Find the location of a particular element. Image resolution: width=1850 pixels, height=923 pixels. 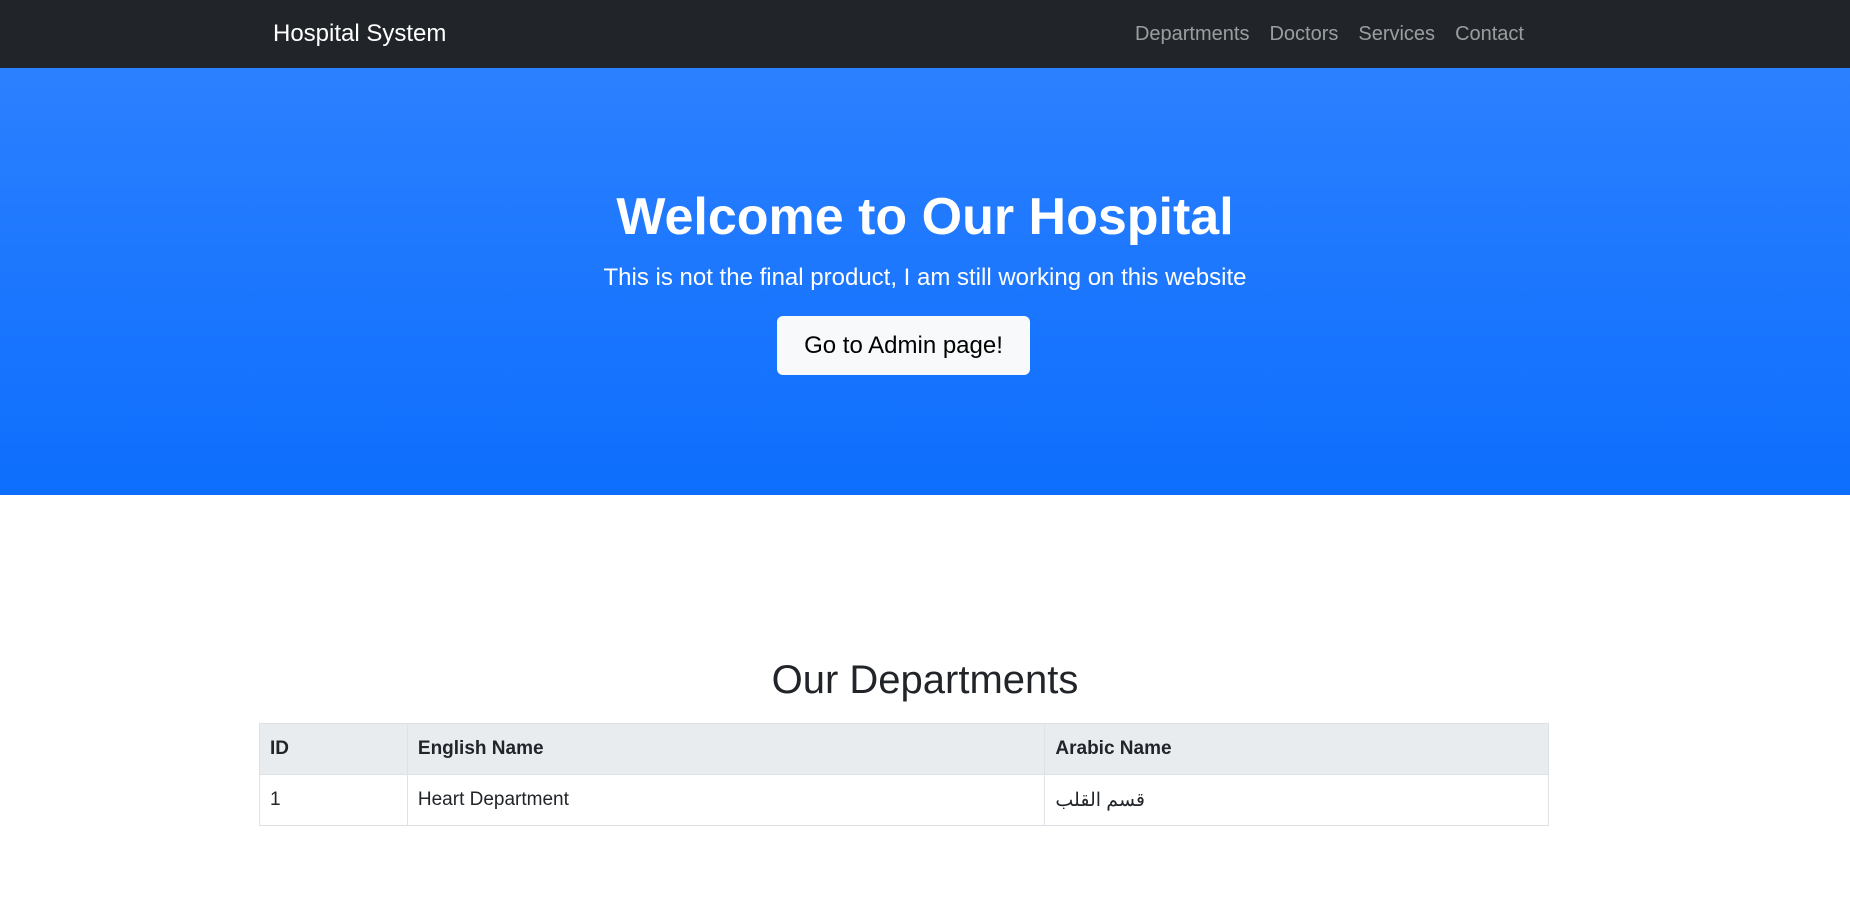

header-arabic-name: Arabic Name is located at coordinates (1296, 749).